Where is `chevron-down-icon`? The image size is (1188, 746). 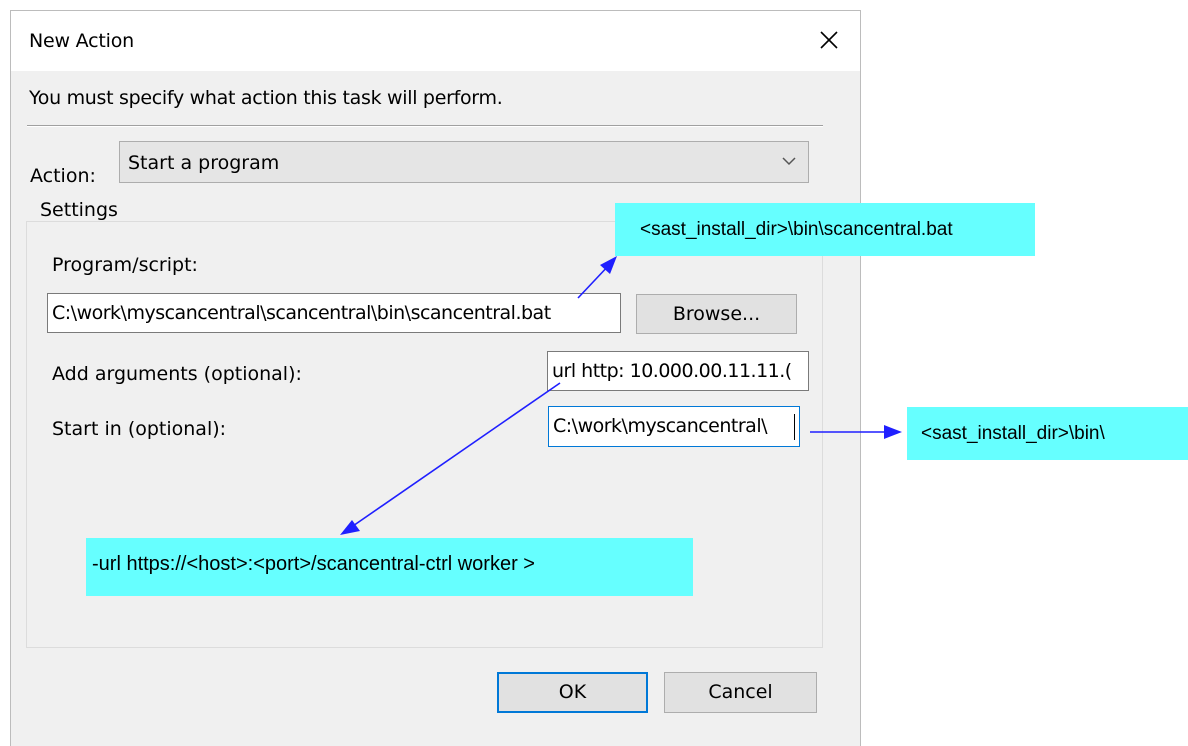
chevron-down-icon is located at coordinates (789, 161).